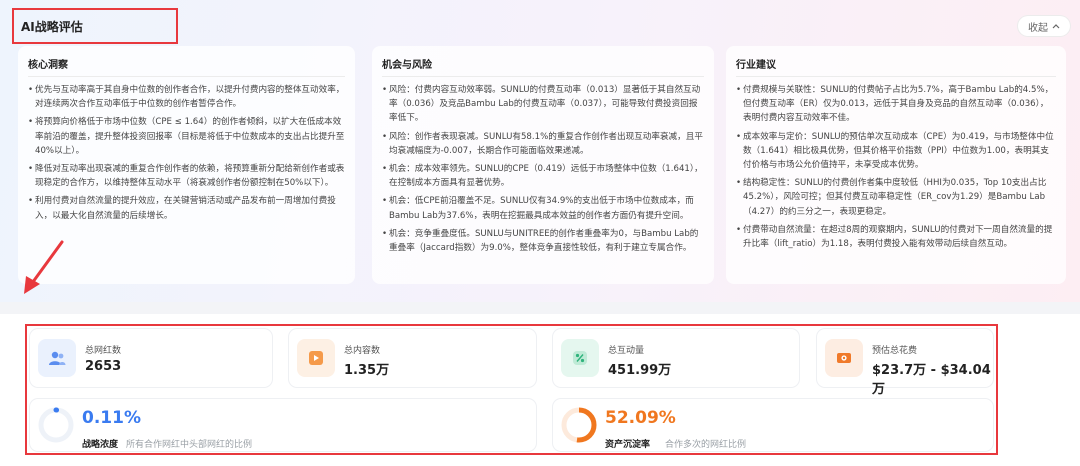 Image resolution: width=1080 pixels, height=466 pixels. Describe the element at coordinates (579, 425) in the screenshot. I see `retention-ring-chart` at that location.